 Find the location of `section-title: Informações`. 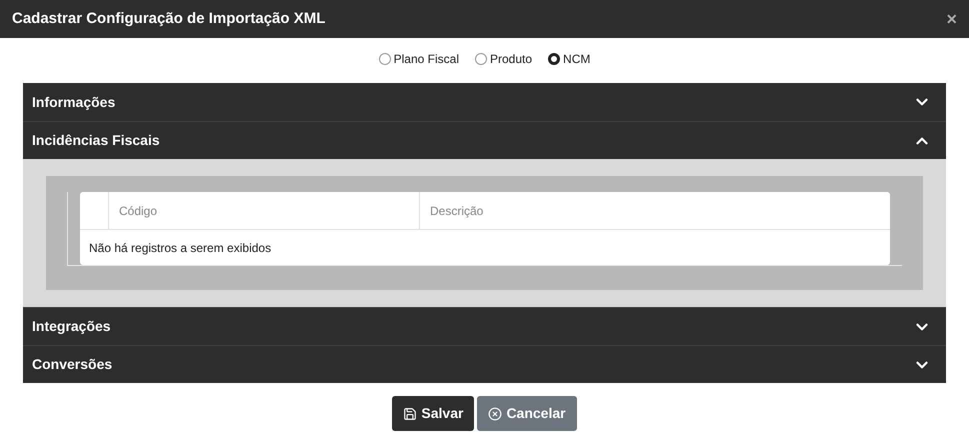

section-title: Informações is located at coordinates (74, 102).